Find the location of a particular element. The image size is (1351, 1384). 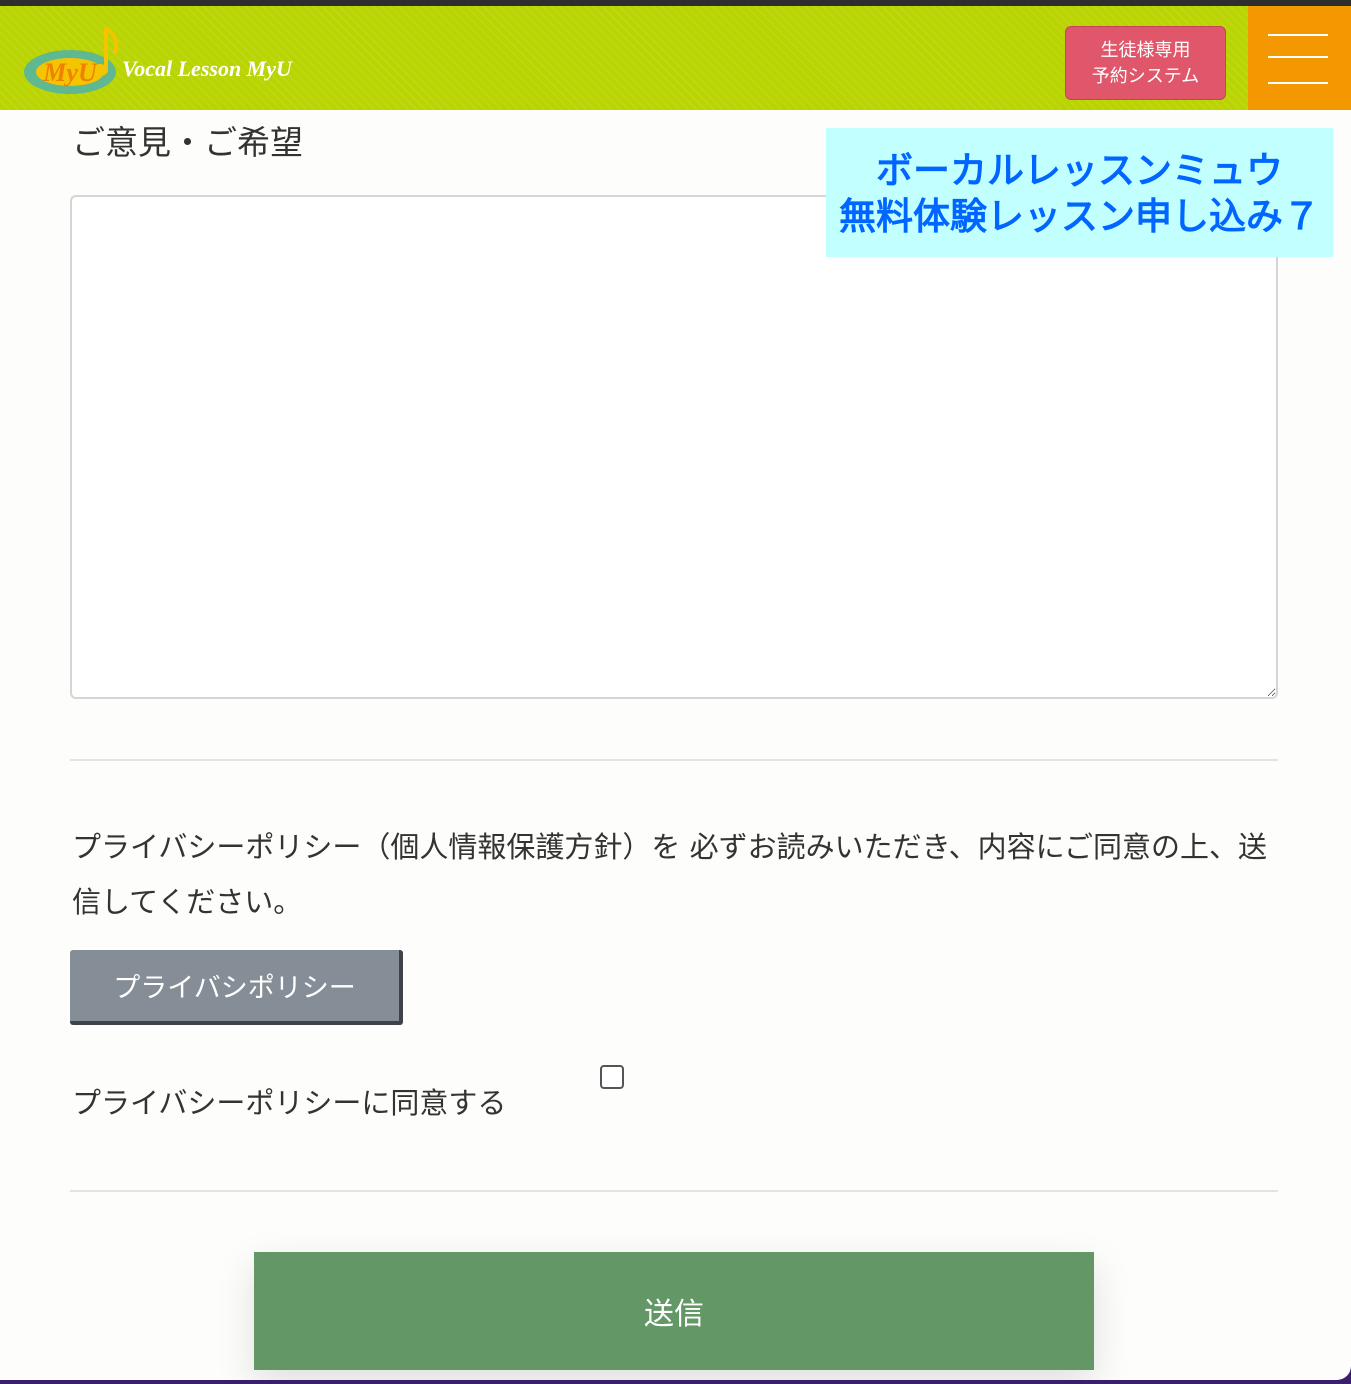

comment-label: ご意見・ご希望 is located at coordinates (187, 142).